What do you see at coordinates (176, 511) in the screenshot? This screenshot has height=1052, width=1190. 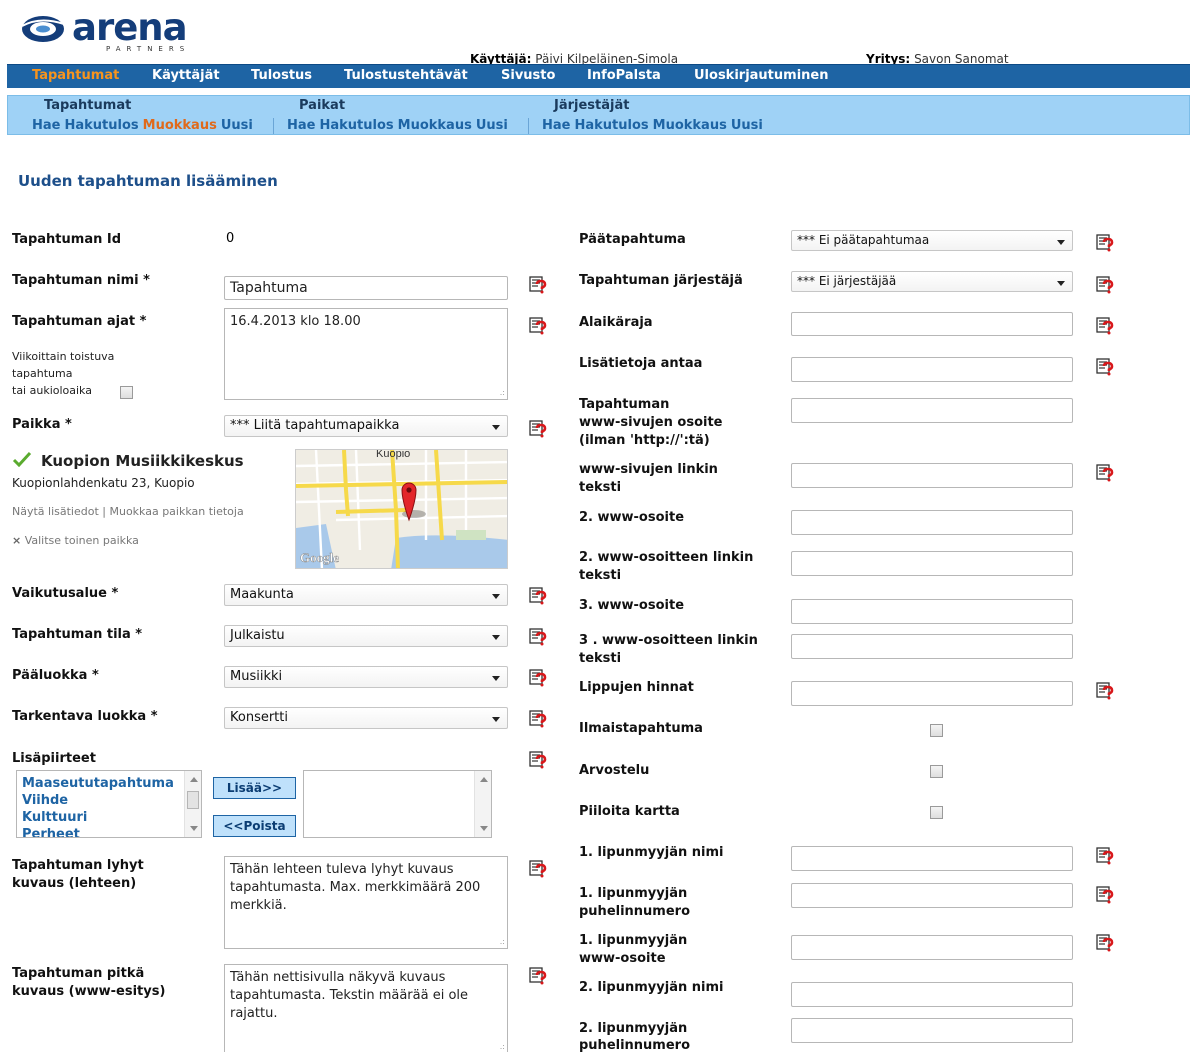 I see `venue-edit-link: Muokkaa paikkan tietoja` at bounding box center [176, 511].